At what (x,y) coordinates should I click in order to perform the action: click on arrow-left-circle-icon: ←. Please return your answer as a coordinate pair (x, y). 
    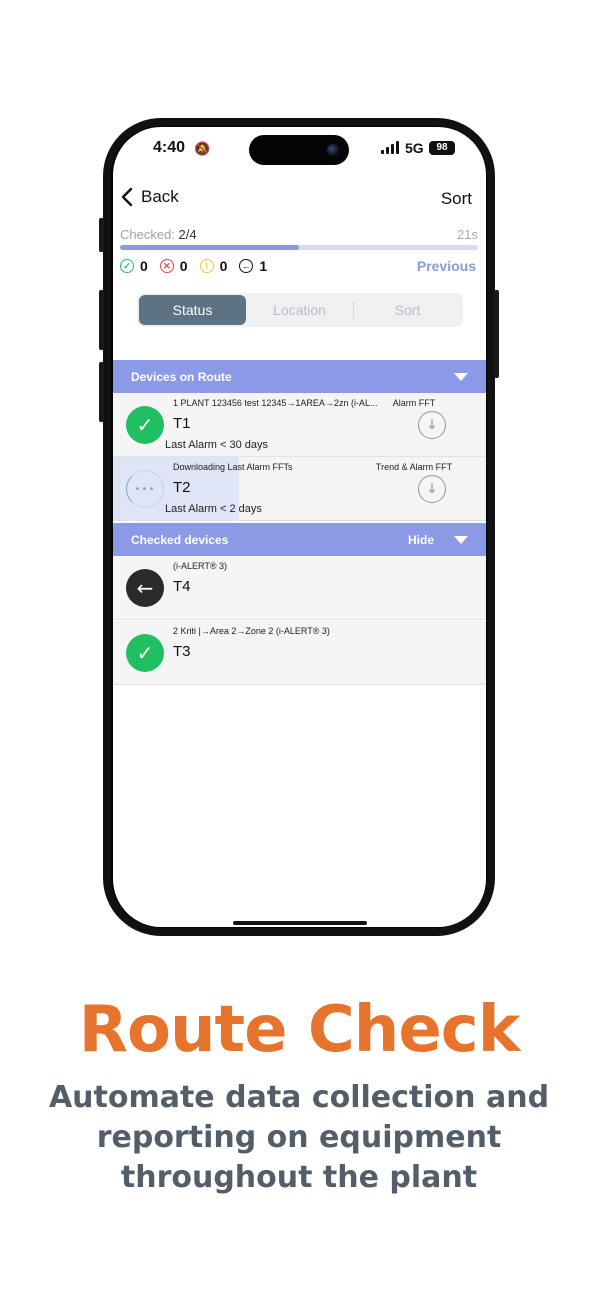
    Looking at the image, I should click on (246, 266).